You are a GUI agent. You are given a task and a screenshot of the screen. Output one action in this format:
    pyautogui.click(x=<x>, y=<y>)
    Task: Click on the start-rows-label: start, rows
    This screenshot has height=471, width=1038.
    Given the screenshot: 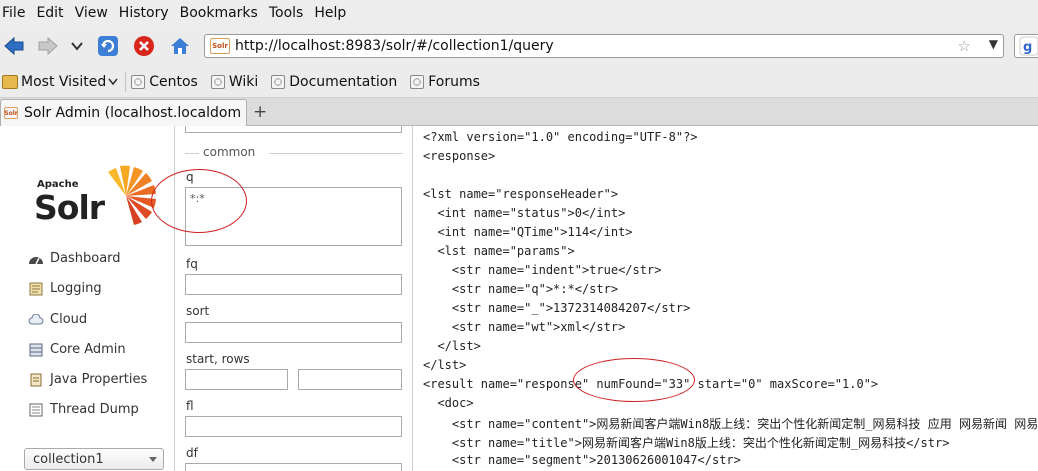 What is the action you would take?
    pyautogui.click(x=218, y=359)
    